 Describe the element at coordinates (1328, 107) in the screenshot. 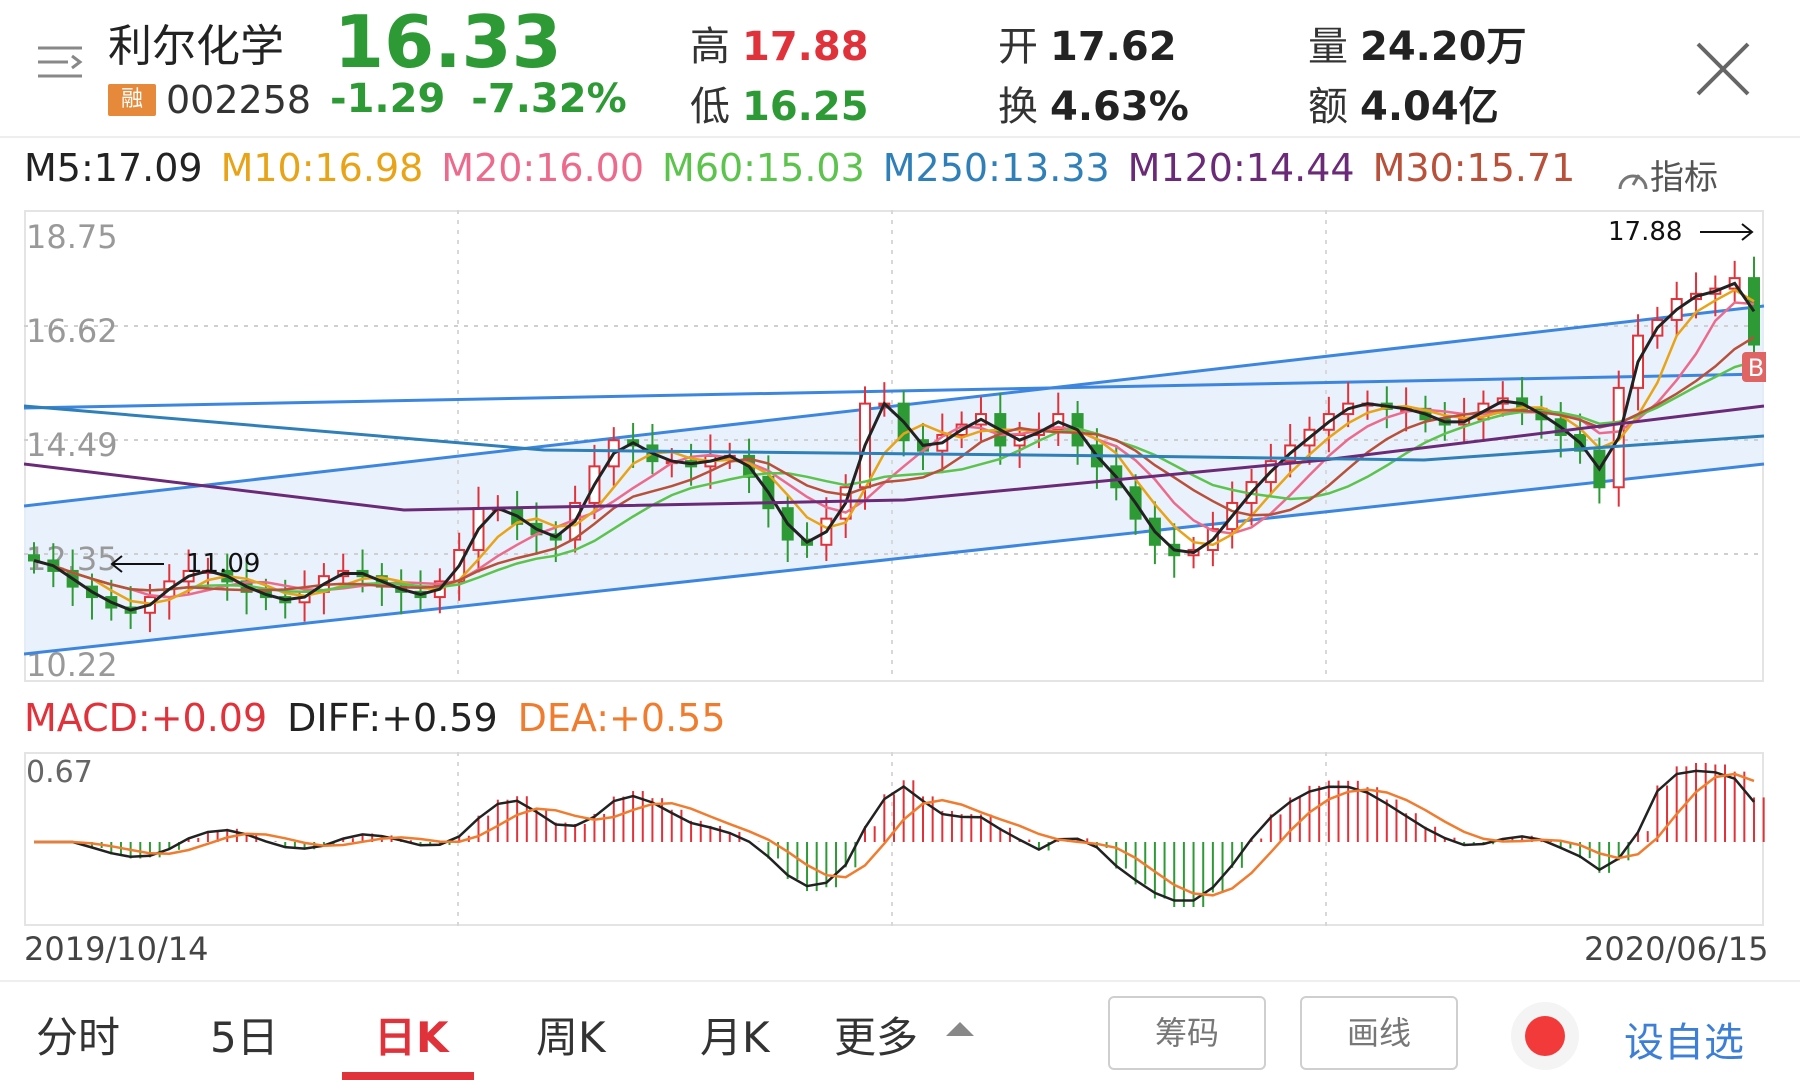

I see `amount-label: 额` at that location.